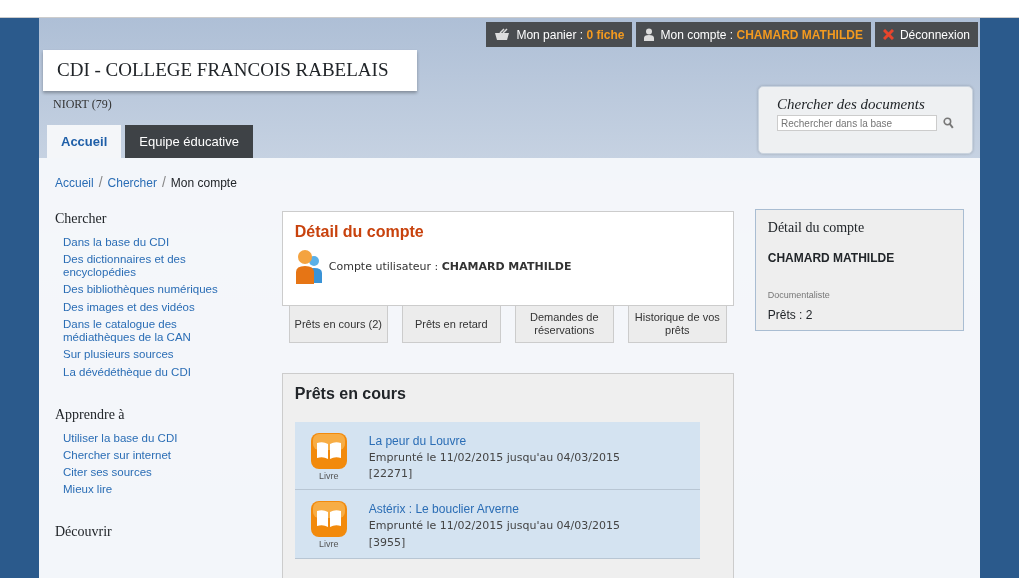 The image size is (1019, 578). Describe the element at coordinates (230, 70) in the screenshot. I see `site-title: CDI - COLLEGE FRANCOIS RABELAIS` at that location.